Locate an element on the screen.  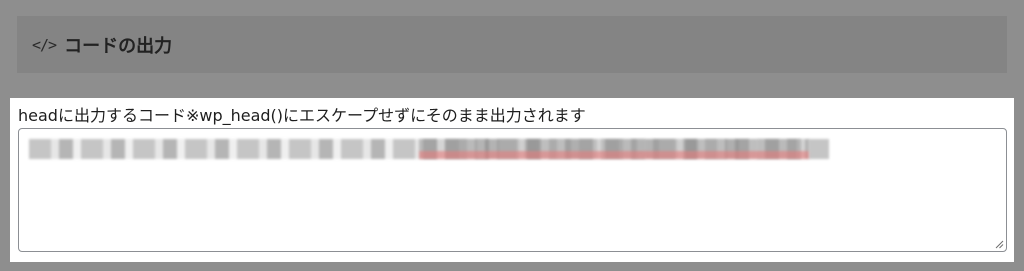
resize-handle-icon is located at coordinates (999, 244).